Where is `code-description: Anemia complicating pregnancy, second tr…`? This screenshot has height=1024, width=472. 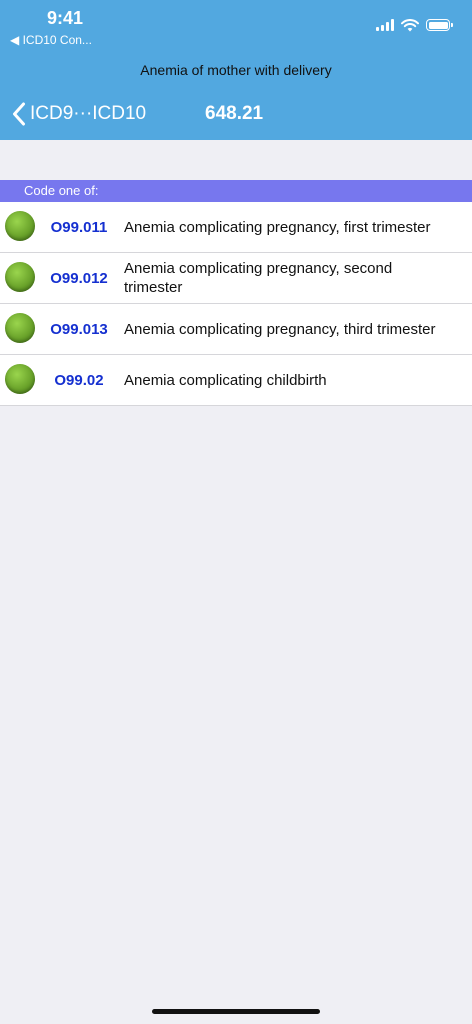 code-description: Anemia complicating pregnancy, second tr… is located at coordinates (258, 278).